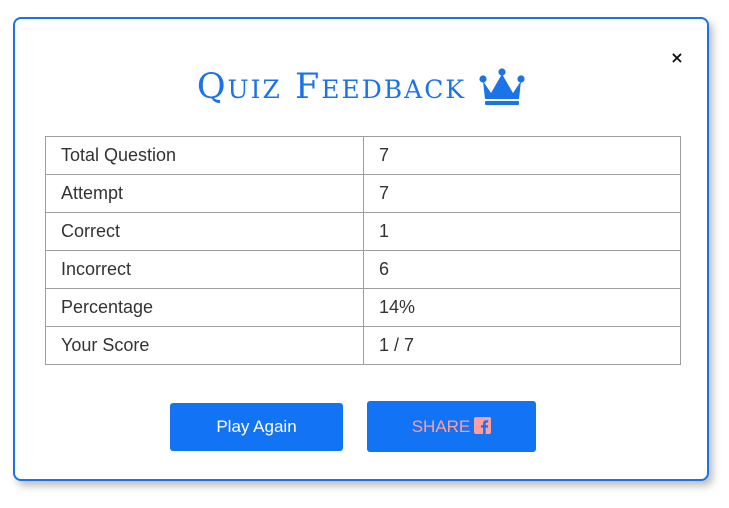 The height and width of the screenshot is (508, 729). What do you see at coordinates (522, 269) in the screenshot?
I see `stat-value: 6` at bounding box center [522, 269].